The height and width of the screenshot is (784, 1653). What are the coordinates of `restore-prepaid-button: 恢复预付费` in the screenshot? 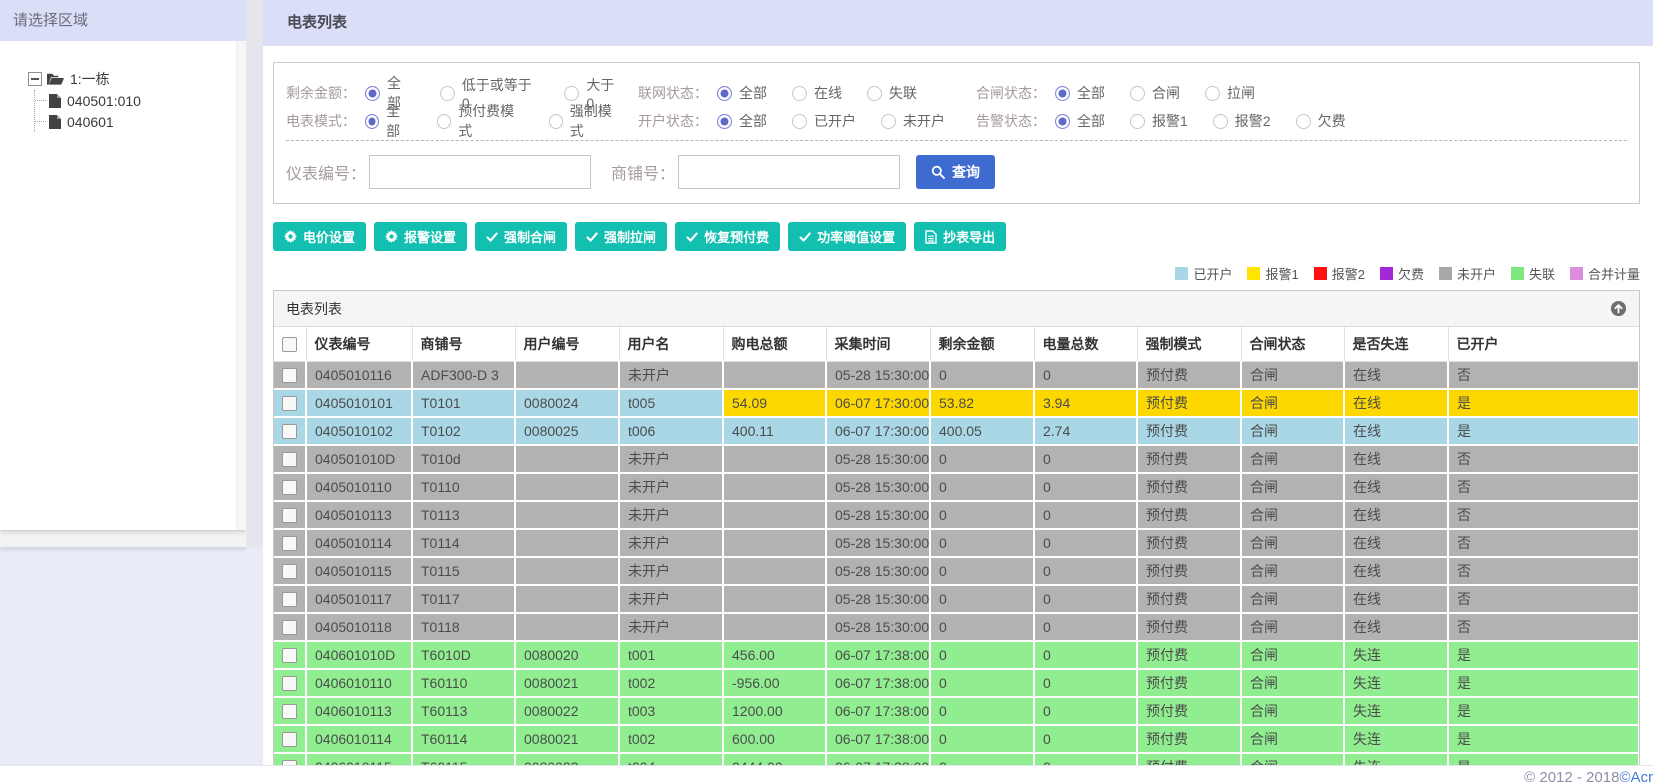 It's located at (728, 236).